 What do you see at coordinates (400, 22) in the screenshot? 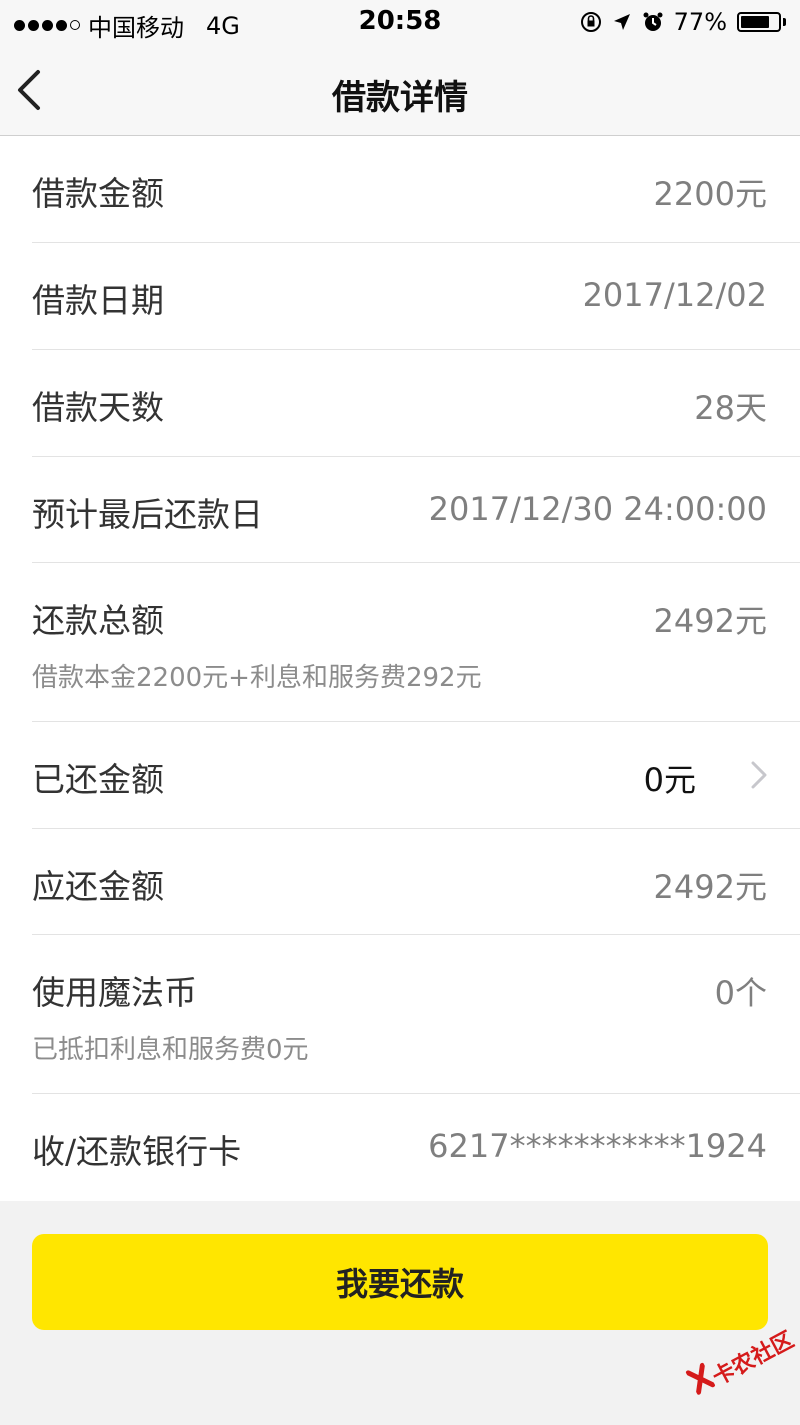
I see `status-bar: 中国移动 4G 20:58 77%` at bounding box center [400, 22].